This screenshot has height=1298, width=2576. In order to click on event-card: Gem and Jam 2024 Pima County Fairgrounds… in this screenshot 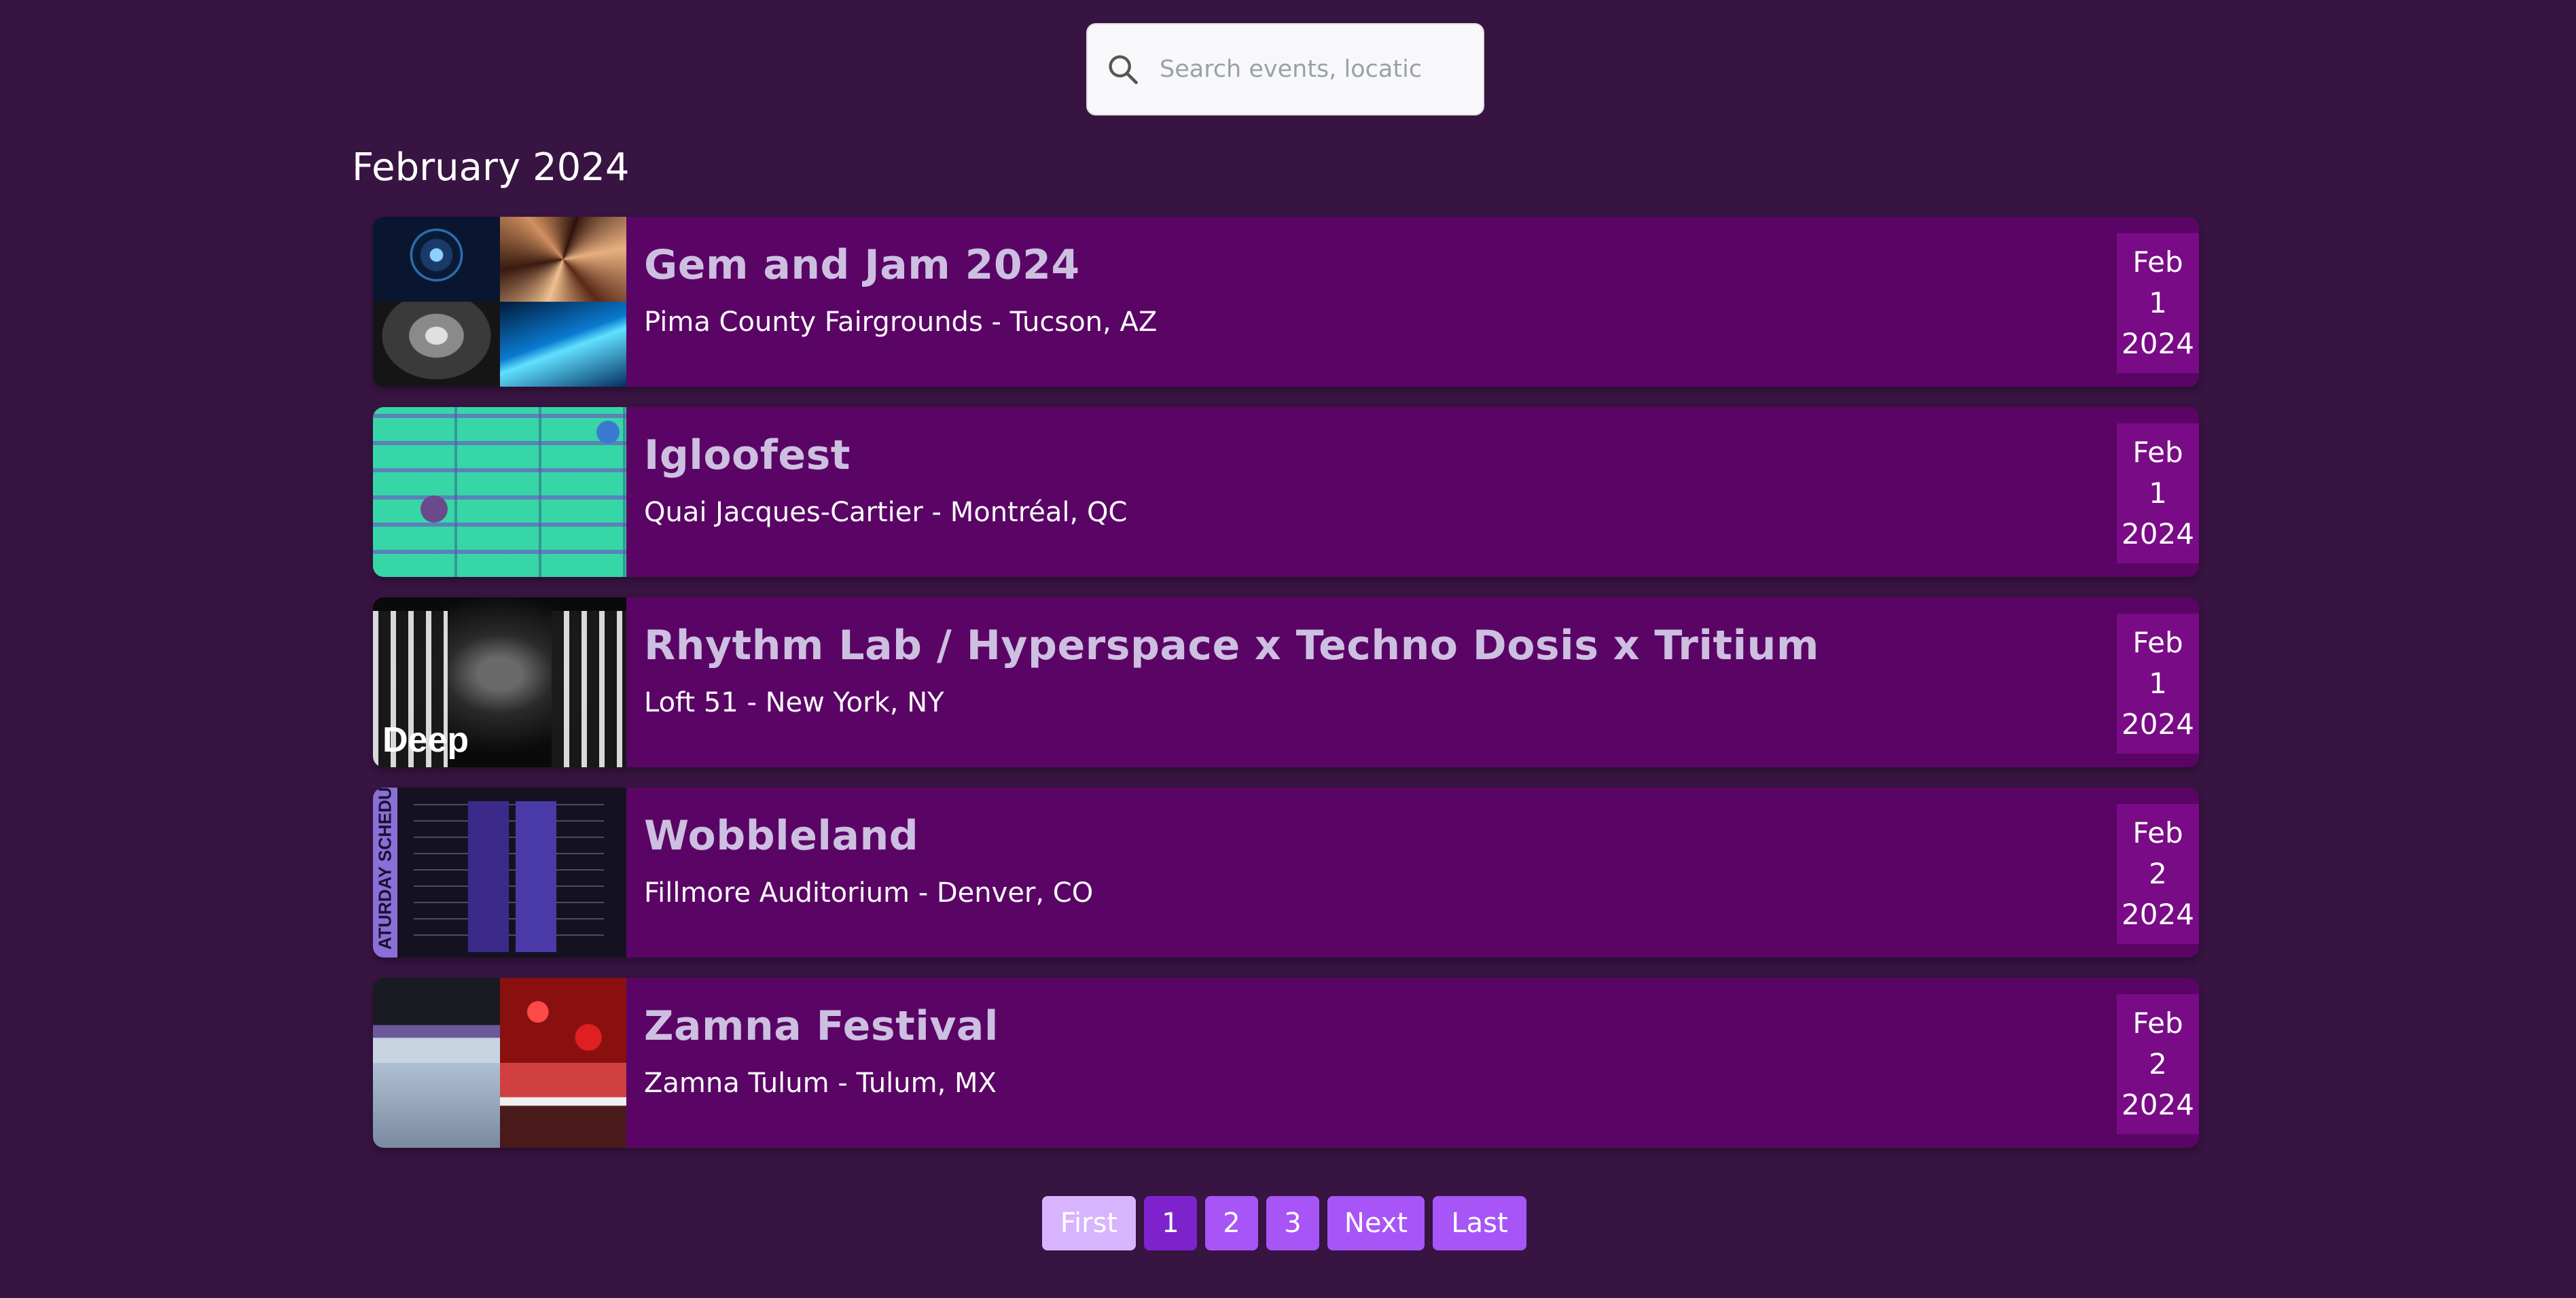, I will do `click(1286, 302)`.